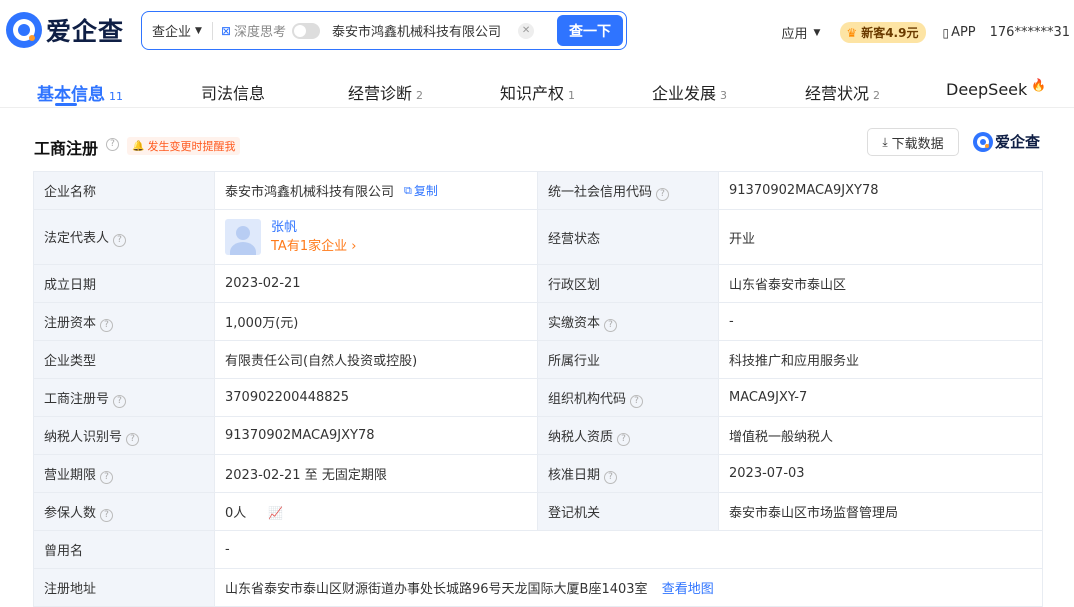  What do you see at coordinates (917, 144) in the screenshot?
I see `download-label: 下载数据` at bounding box center [917, 144].